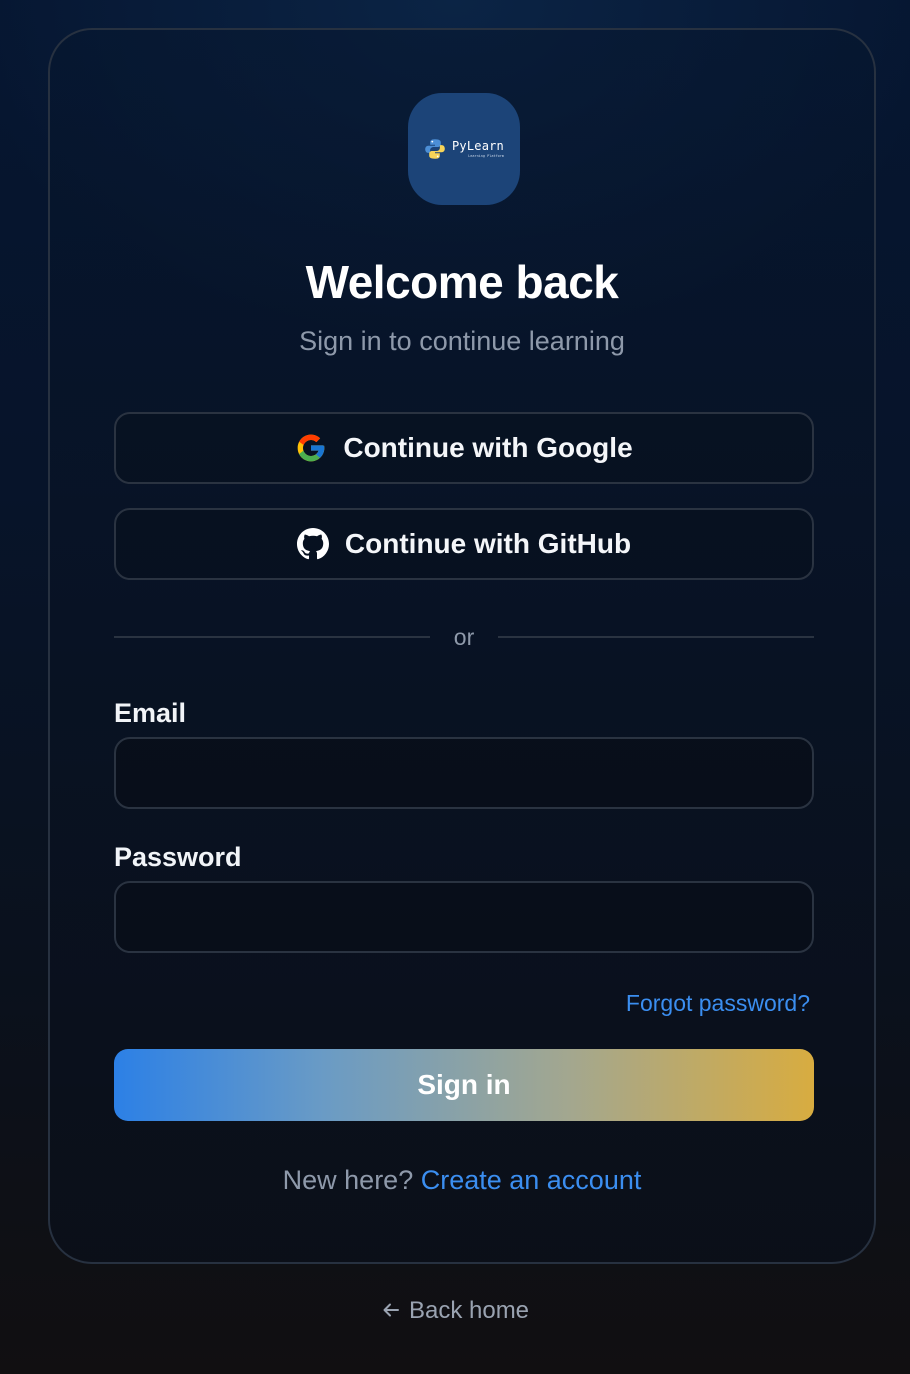 The width and height of the screenshot is (910, 1374). Describe the element at coordinates (435, 149) in the screenshot. I see `python-logo-icon` at that location.